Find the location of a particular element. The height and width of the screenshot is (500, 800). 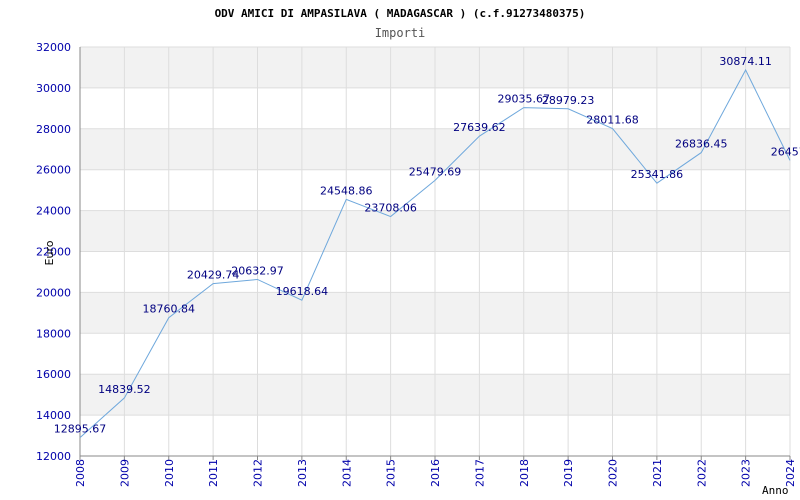

chart-subtitle: Importi is located at coordinates (400, 33).